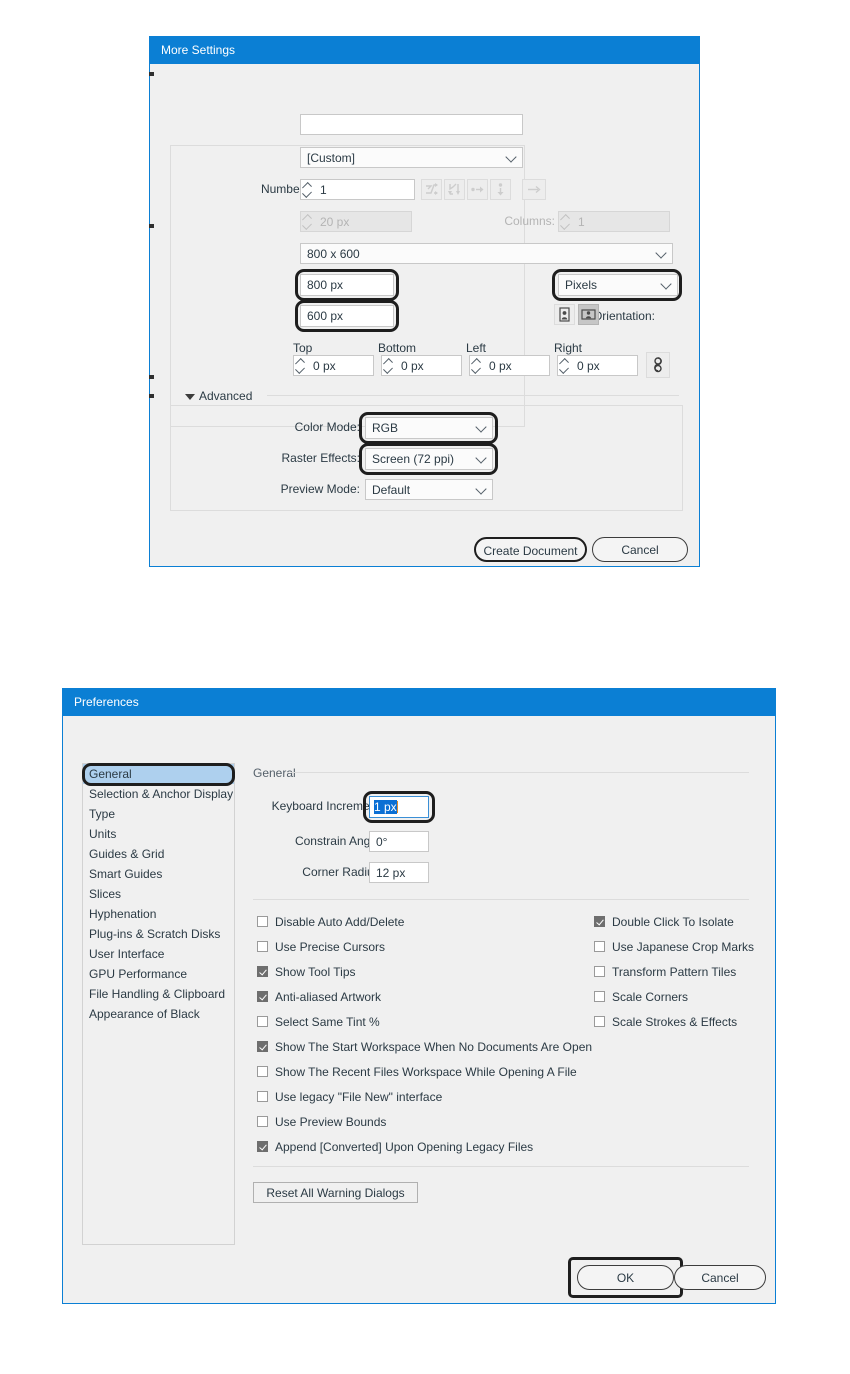 This screenshot has height=1374, width=850. I want to click on checkbox-label: Use Preview Bounds, so click(331, 1122).